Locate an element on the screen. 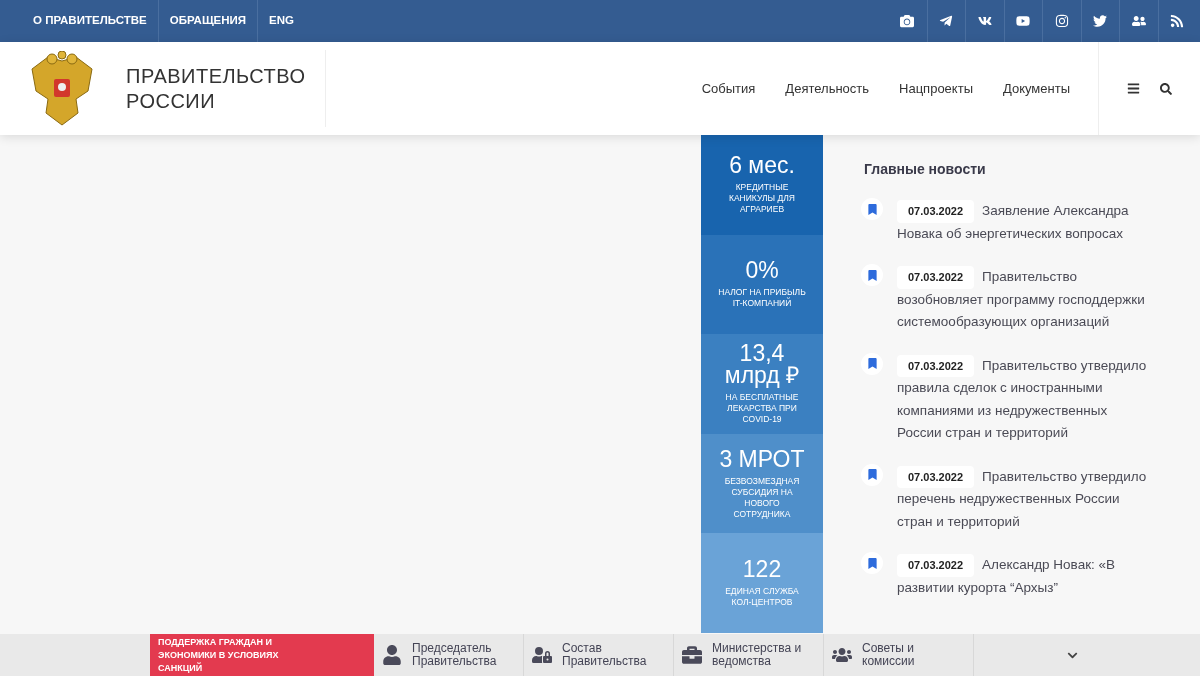  stat-caption: ЕДИНАЯ СЛУЖБА КОЛ-ЦЕНТРОВ is located at coordinates (762, 597).